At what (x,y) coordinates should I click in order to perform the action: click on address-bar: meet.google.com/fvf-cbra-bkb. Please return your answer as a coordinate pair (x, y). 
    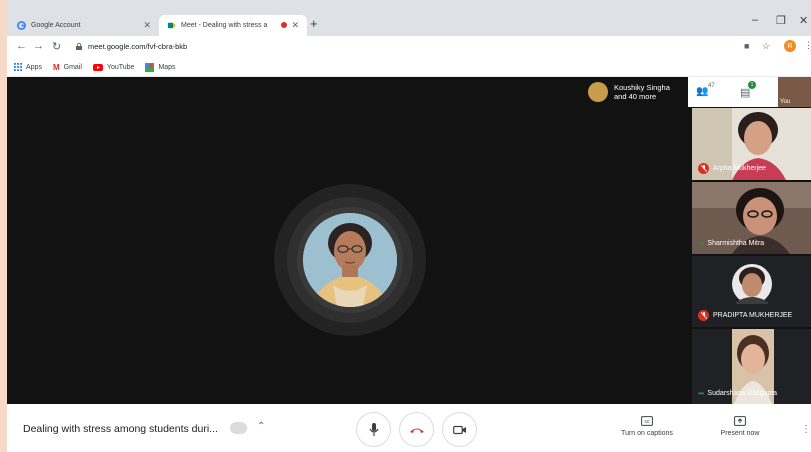
    Looking at the image, I should click on (407, 46).